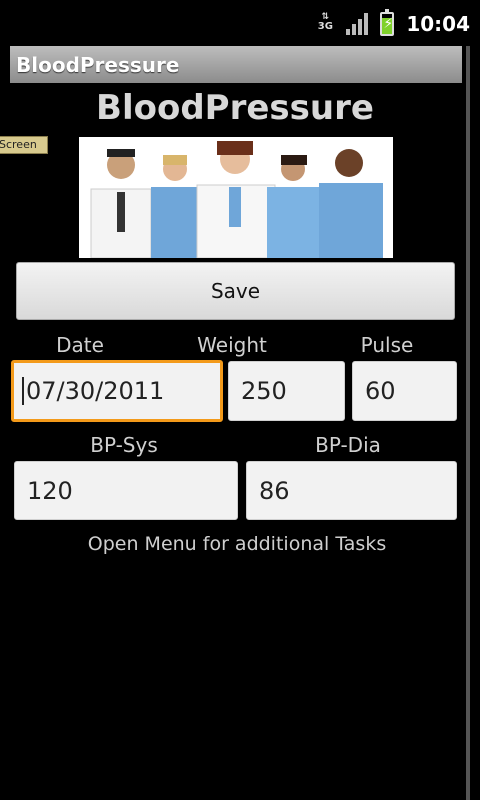 The height and width of the screenshot is (800, 480). I want to click on signal-icon, so click(357, 24).